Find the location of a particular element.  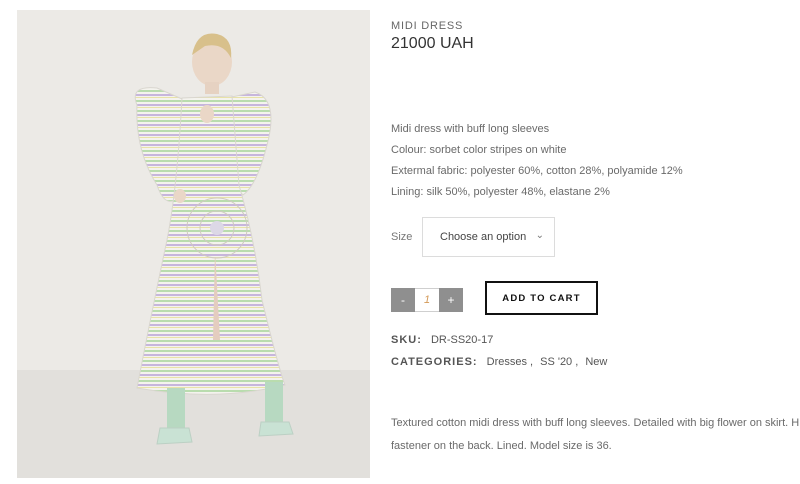

size-select: Choose an option ⌄ is located at coordinates (488, 237).